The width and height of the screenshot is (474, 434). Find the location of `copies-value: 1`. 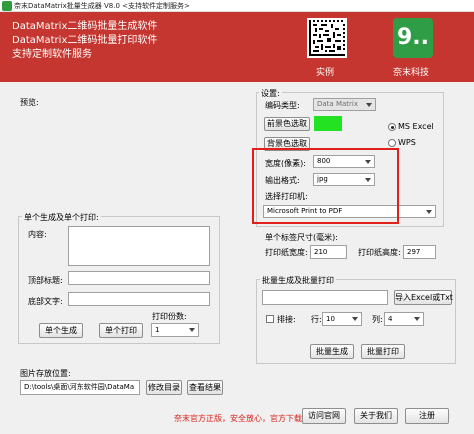

copies-value: 1 is located at coordinates (157, 330).